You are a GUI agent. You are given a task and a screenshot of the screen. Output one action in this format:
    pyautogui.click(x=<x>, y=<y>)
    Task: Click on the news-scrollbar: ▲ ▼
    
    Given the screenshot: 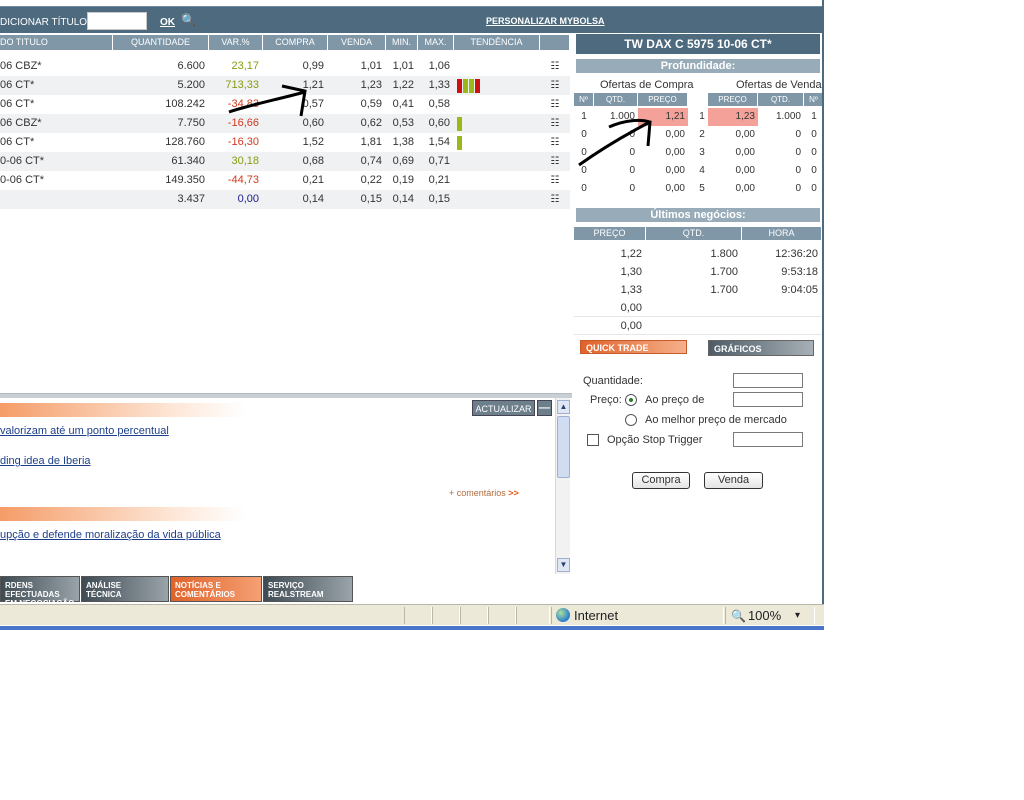 What is the action you would take?
    pyautogui.click(x=562, y=486)
    